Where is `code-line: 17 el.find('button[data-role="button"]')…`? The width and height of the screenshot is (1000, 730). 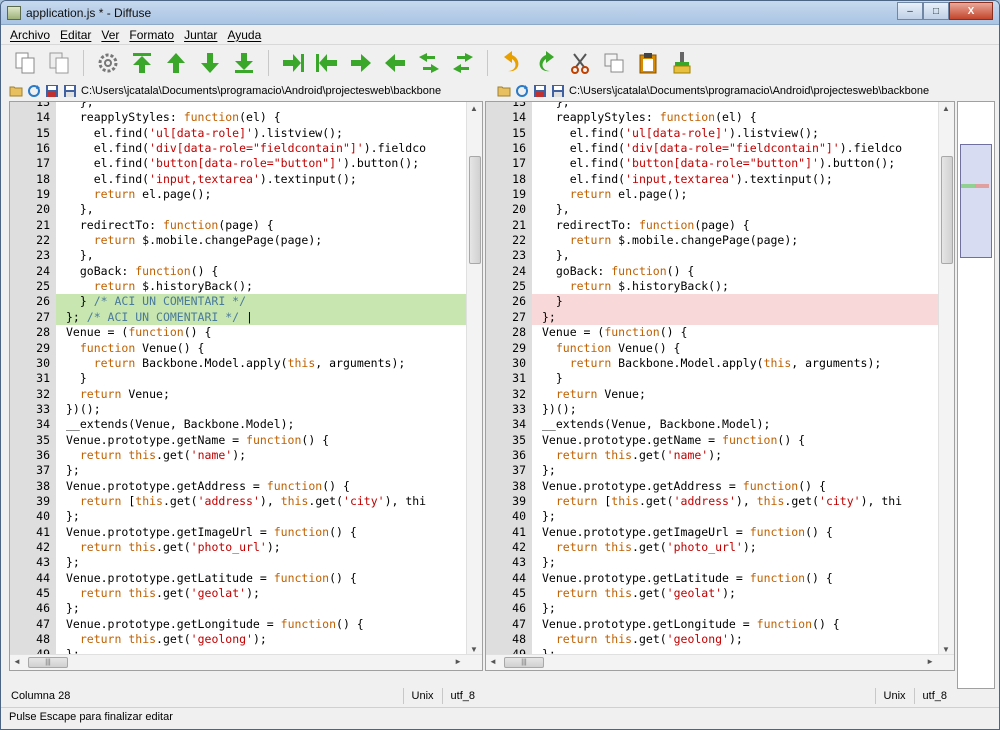 code-line: 17 el.find('button[data-role="button"]')… is located at coordinates (246, 164).